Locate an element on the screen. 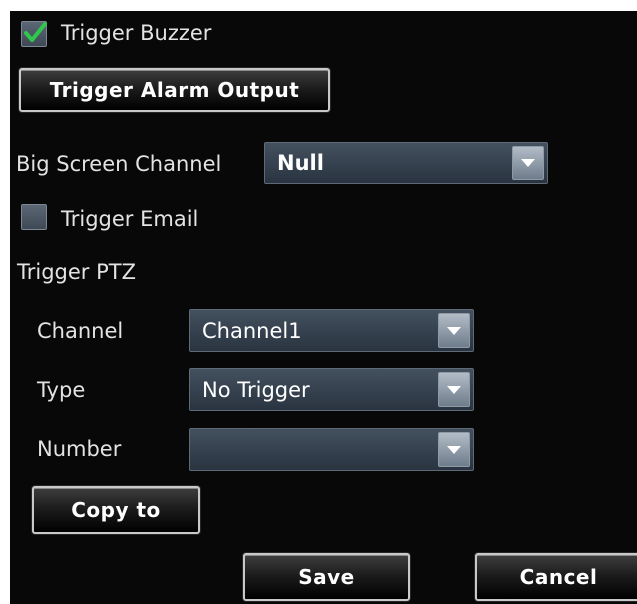  big-screen-channel-value: Null is located at coordinates (300, 163).